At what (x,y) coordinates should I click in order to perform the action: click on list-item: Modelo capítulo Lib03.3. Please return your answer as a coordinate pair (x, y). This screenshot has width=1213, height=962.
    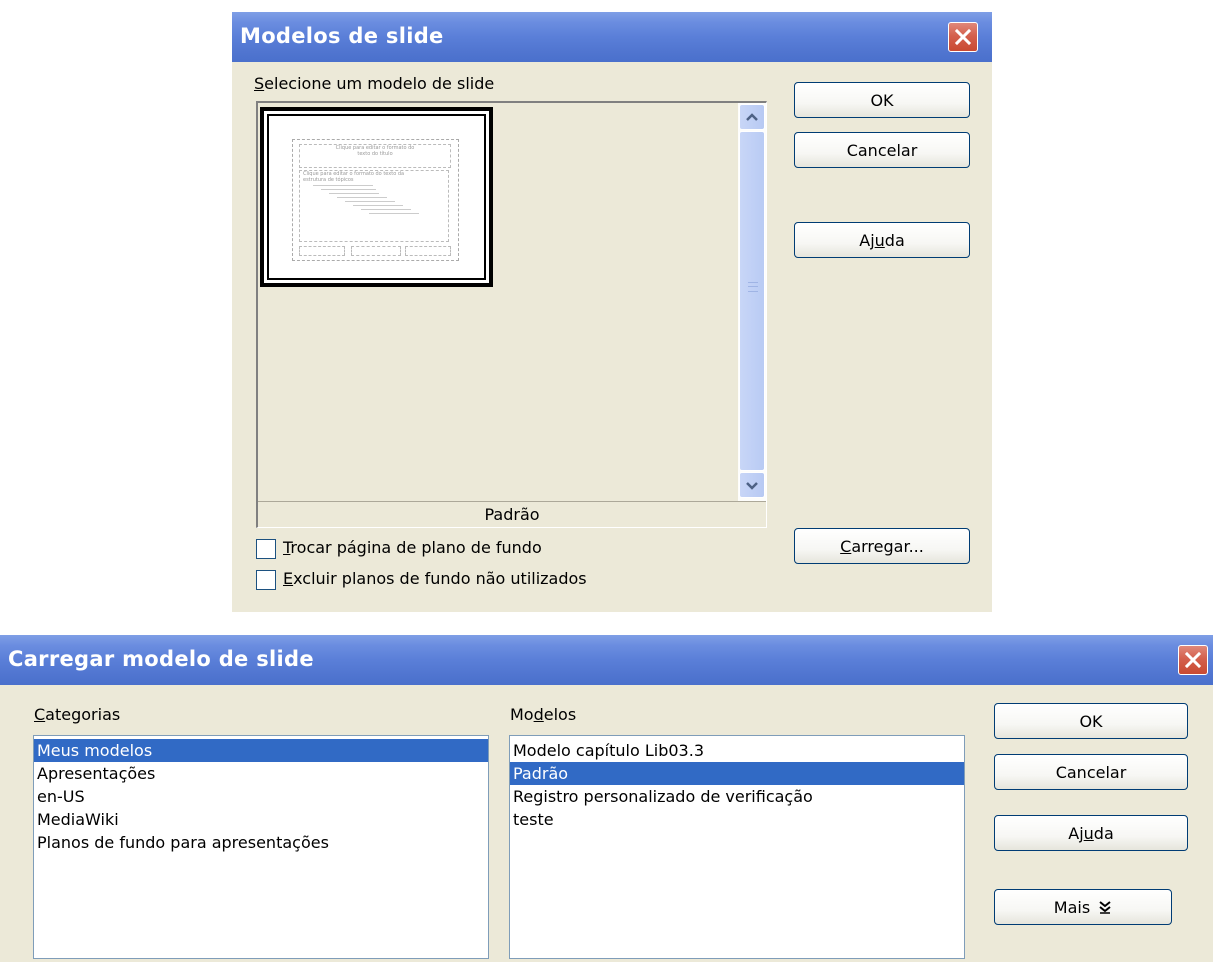
    Looking at the image, I should click on (737, 750).